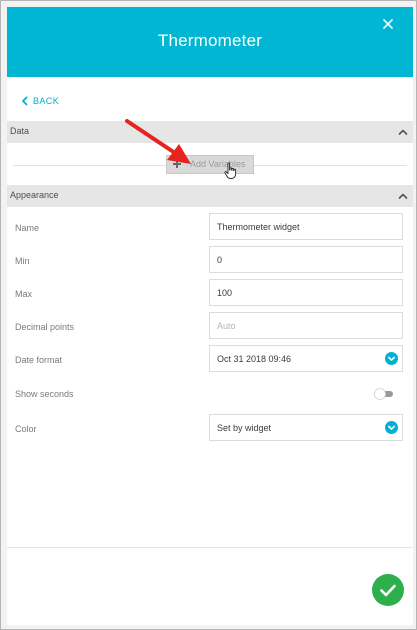  Describe the element at coordinates (226, 326) in the screenshot. I see `decimal-points-placeholder: Auto` at that location.